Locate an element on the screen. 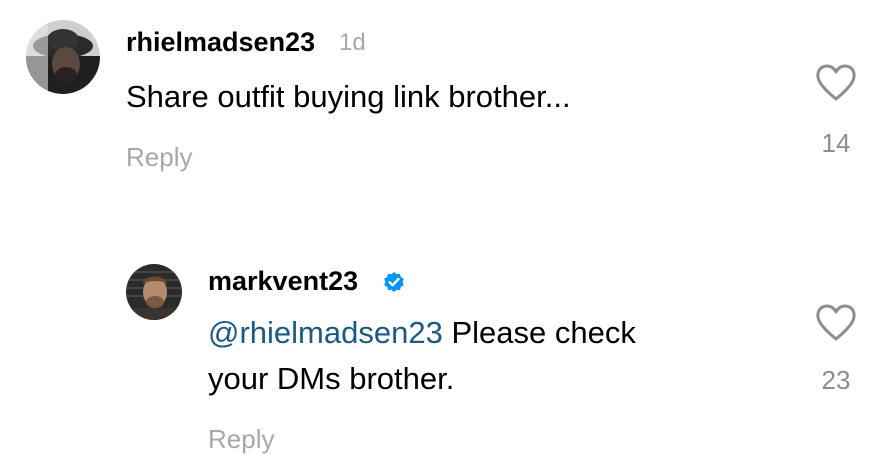  mention-link: @rhielmadsen23 is located at coordinates (325, 332).